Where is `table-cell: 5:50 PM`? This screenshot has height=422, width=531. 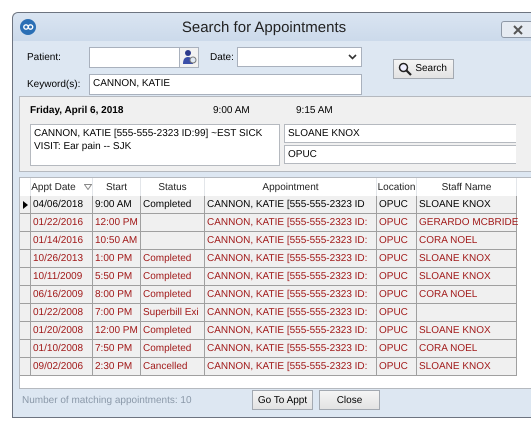 table-cell: 5:50 PM is located at coordinates (117, 277).